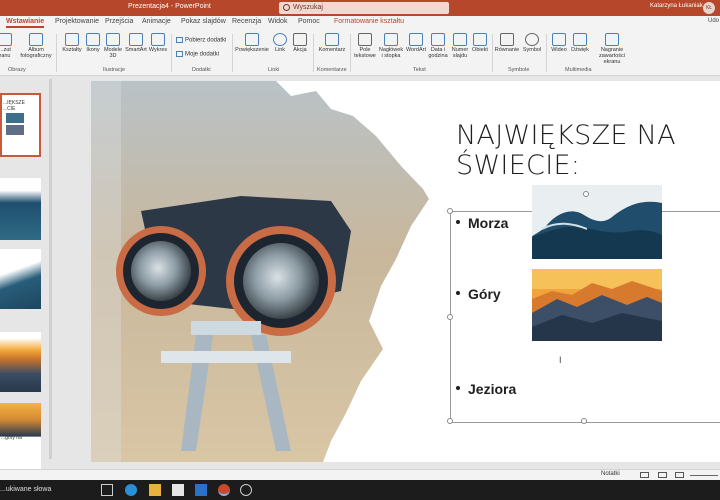 The height and width of the screenshot is (500, 720). I want to click on avatar: KŁ, so click(709, 8).